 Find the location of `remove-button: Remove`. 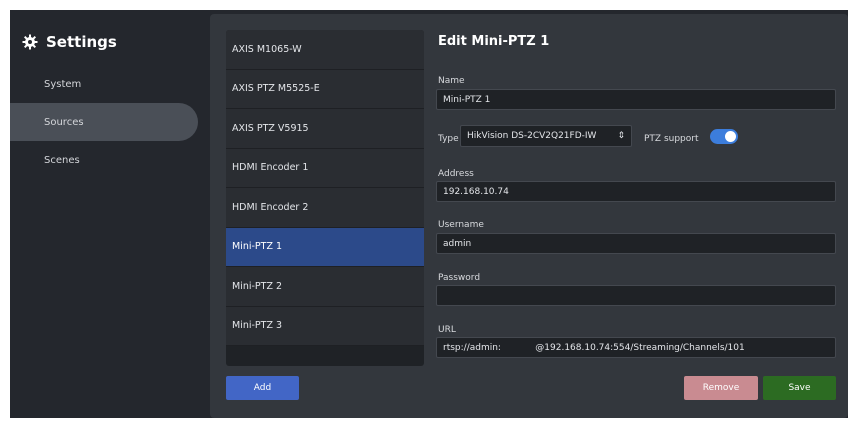

remove-button: Remove is located at coordinates (721, 388).